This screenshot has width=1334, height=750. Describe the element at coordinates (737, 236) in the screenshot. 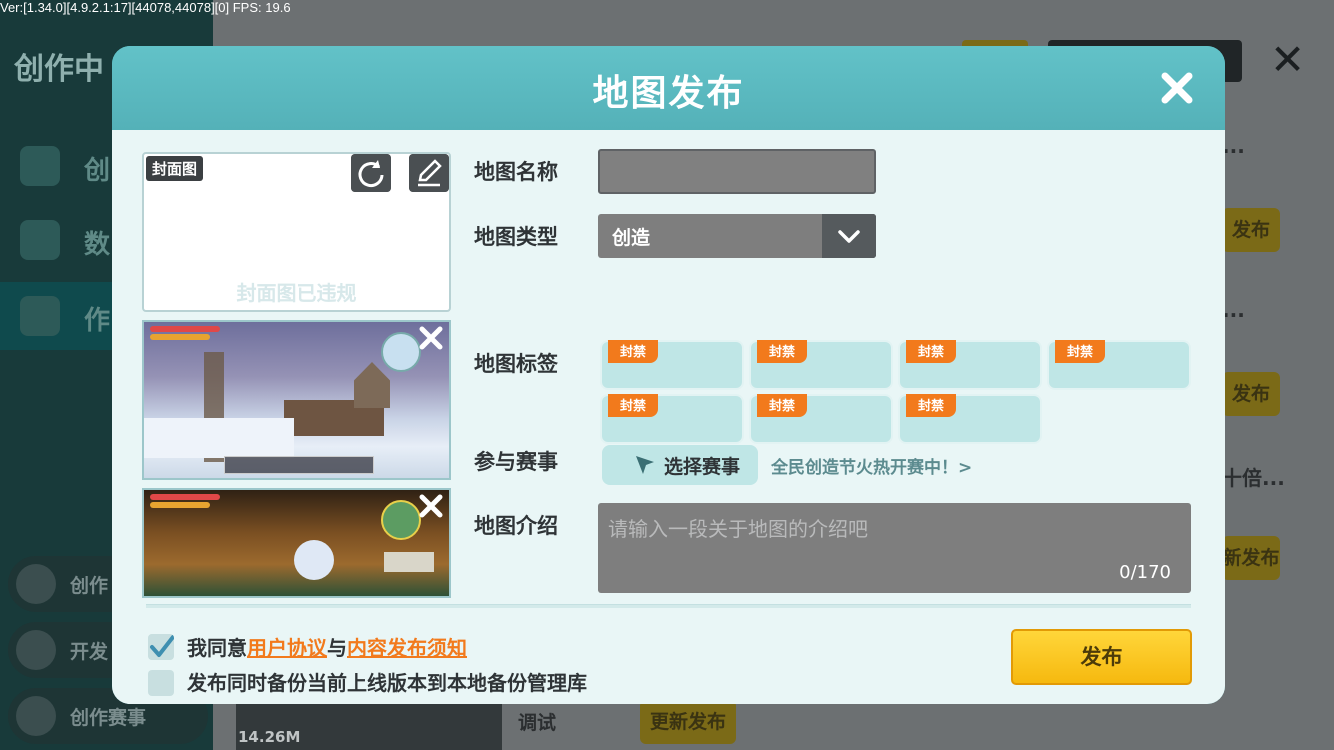

I see `map-type-select: 创造` at that location.